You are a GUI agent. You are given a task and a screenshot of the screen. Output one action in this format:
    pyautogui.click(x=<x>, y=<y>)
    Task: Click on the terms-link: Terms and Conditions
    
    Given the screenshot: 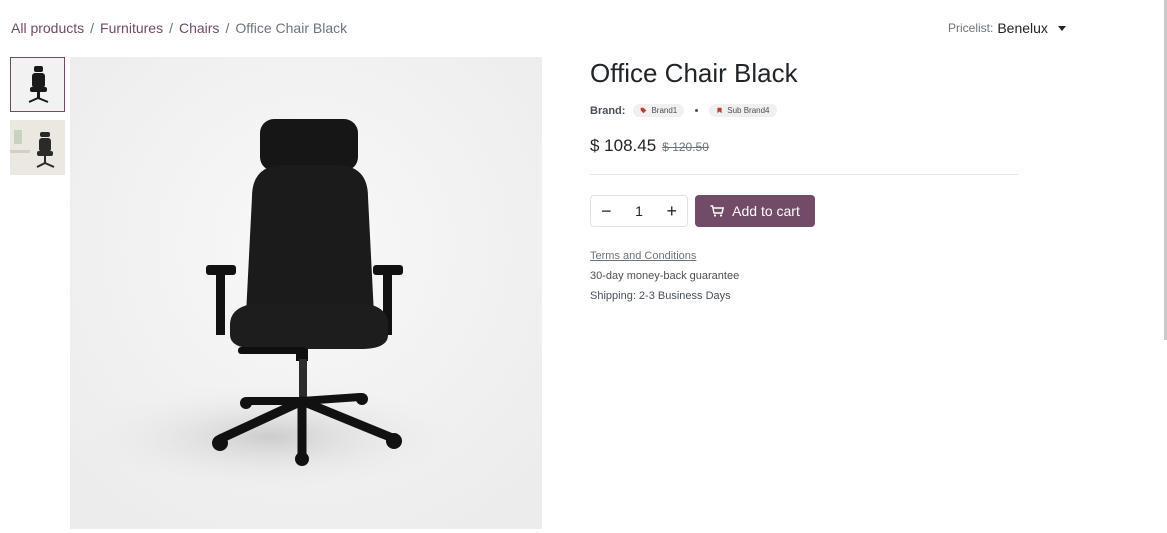 What is the action you would take?
    pyautogui.click(x=643, y=256)
    